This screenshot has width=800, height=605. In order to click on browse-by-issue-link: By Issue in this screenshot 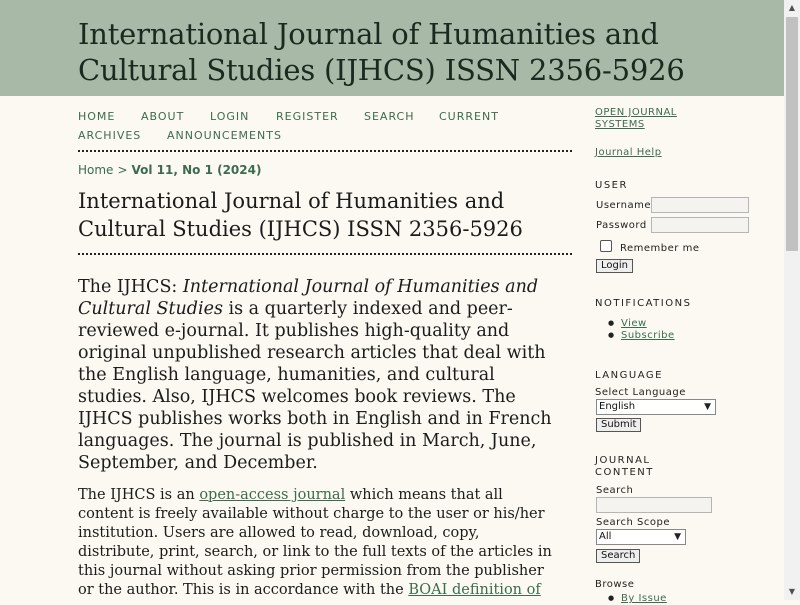, I will do `click(644, 599)`.